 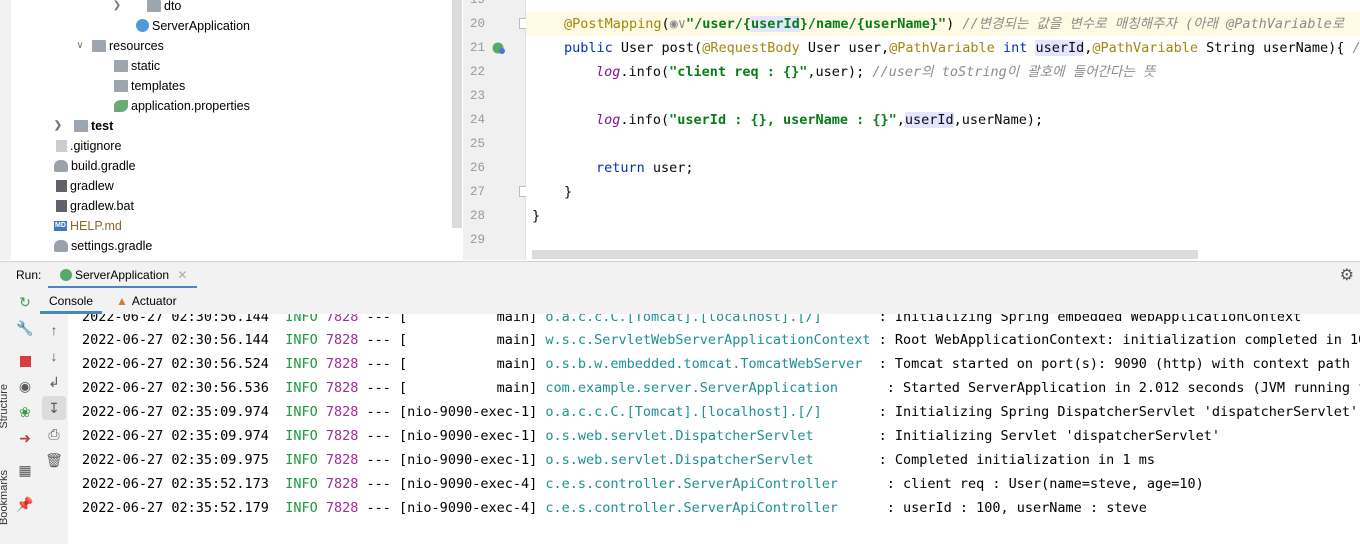 What do you see at coordinates (85, 186) in the screenshot?
I see `tree-item-gradlew: gradlew` at bounding box center [85, 186].